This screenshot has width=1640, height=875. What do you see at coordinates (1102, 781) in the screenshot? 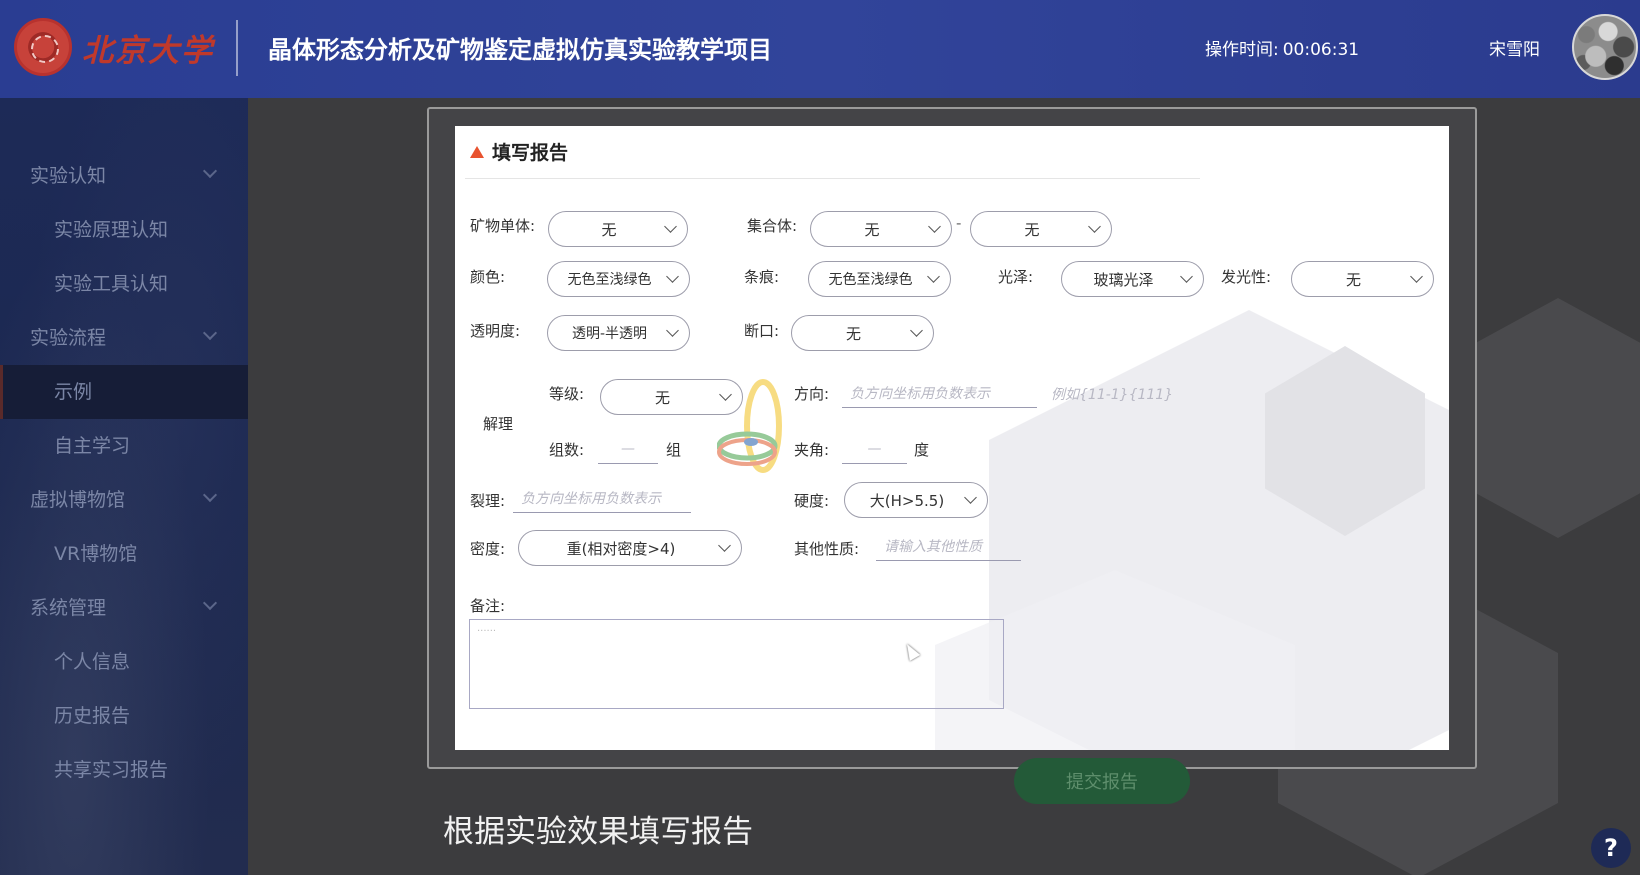
I see `submit-report-button: 提交报告` at bounding box center [1102, 781].